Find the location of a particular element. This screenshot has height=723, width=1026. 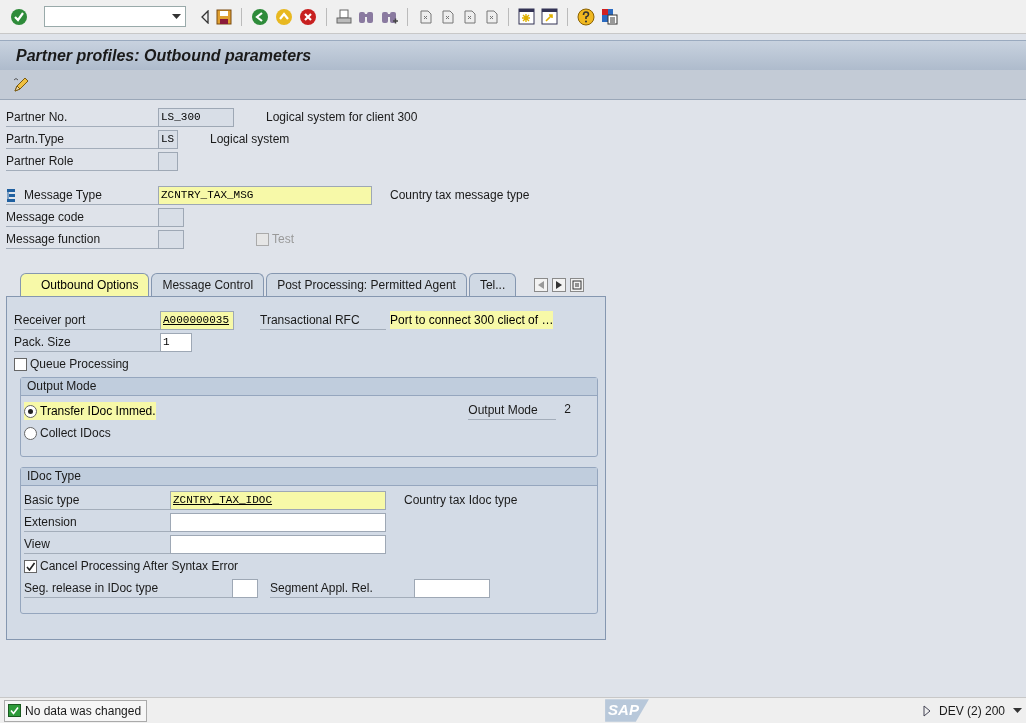

field-description: Country tax message type is located at coordinates (460, 195).